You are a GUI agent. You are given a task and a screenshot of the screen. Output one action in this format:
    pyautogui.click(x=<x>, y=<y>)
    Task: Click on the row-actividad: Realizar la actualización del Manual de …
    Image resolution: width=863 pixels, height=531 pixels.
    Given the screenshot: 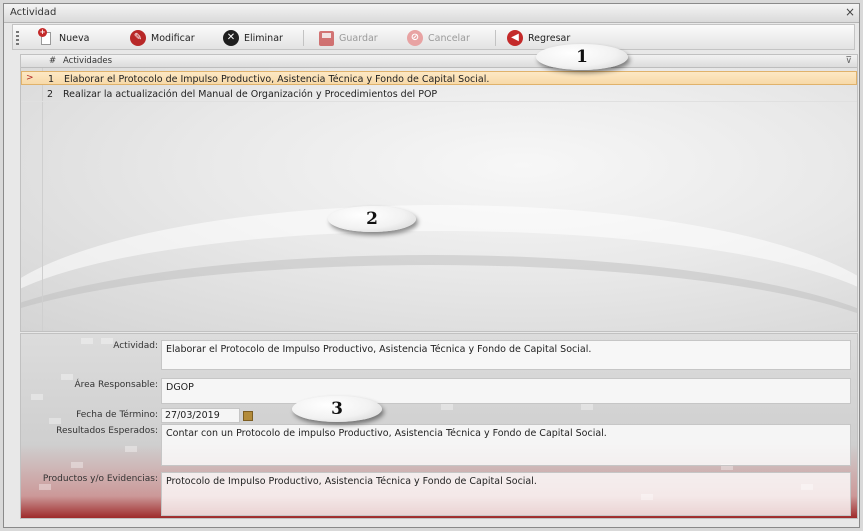 What is the action you would take?
    pyautogui.click(x=250, y=94)
    